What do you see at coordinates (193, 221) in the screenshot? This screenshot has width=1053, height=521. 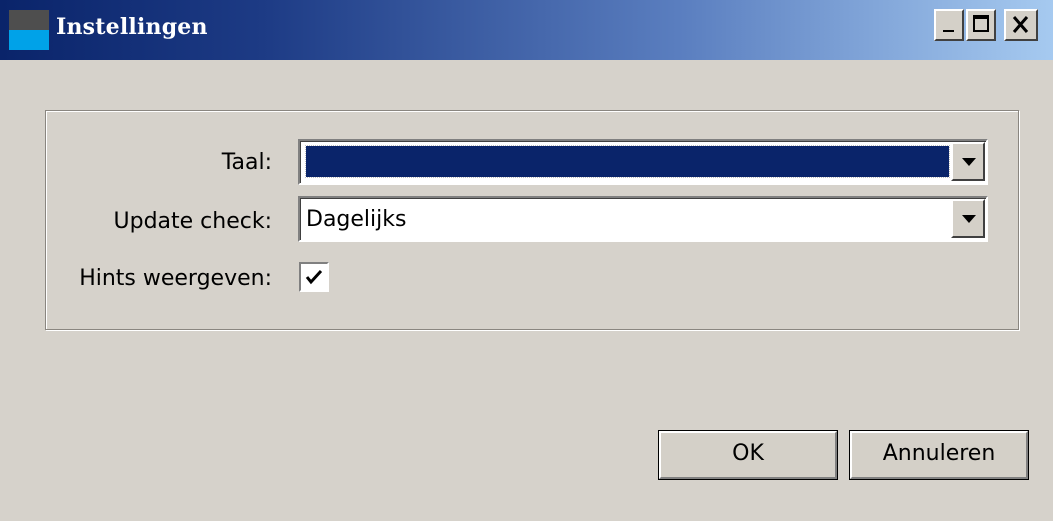 I see `update-check-label: Update check:` at bounding box center [193, 221].